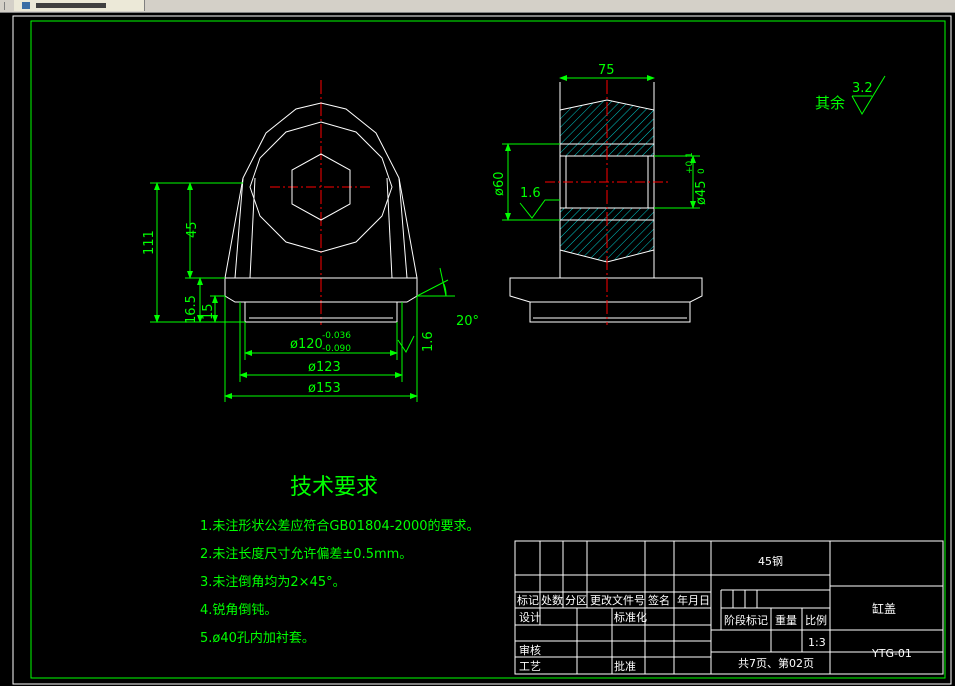 The image size is (955, 686). I want to click on tech-item-2: 2.未注长度尺寸允许偏差±0.5mm。, so click(306, 554).